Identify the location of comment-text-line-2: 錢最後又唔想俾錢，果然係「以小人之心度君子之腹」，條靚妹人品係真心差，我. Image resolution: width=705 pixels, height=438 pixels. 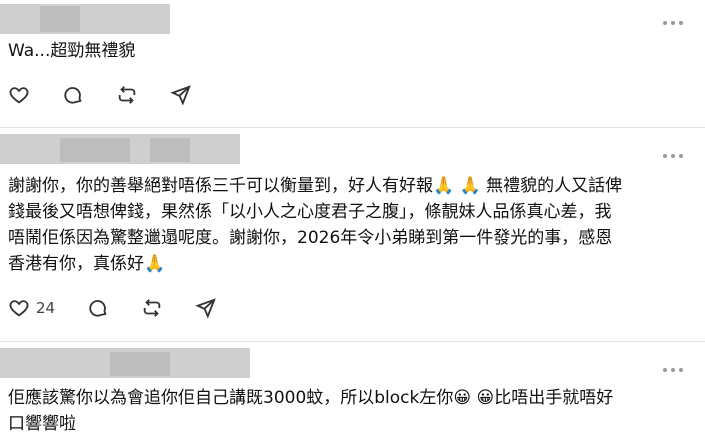
(310, 212).